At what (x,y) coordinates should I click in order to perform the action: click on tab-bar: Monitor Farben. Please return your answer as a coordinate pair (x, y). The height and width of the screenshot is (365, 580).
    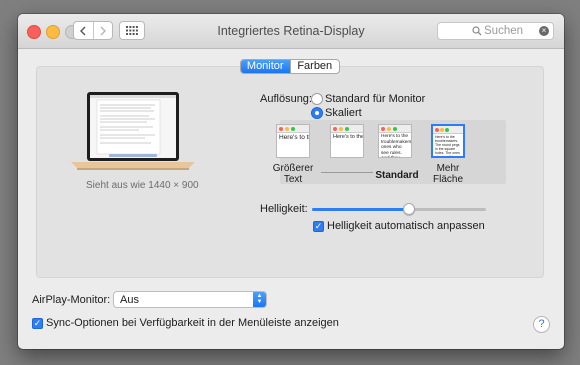
    Looking at the image, I should click on (290, 66).